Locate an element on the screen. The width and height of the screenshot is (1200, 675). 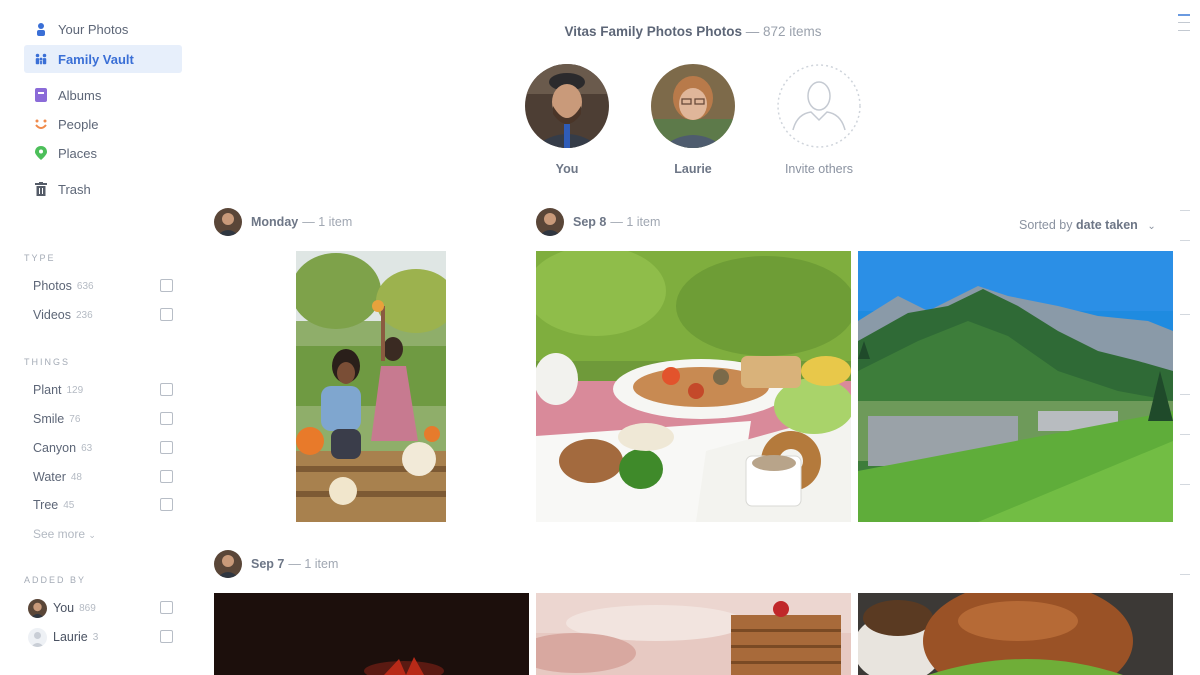
group-date: Sep 8 is located at coordinates (590, 222).